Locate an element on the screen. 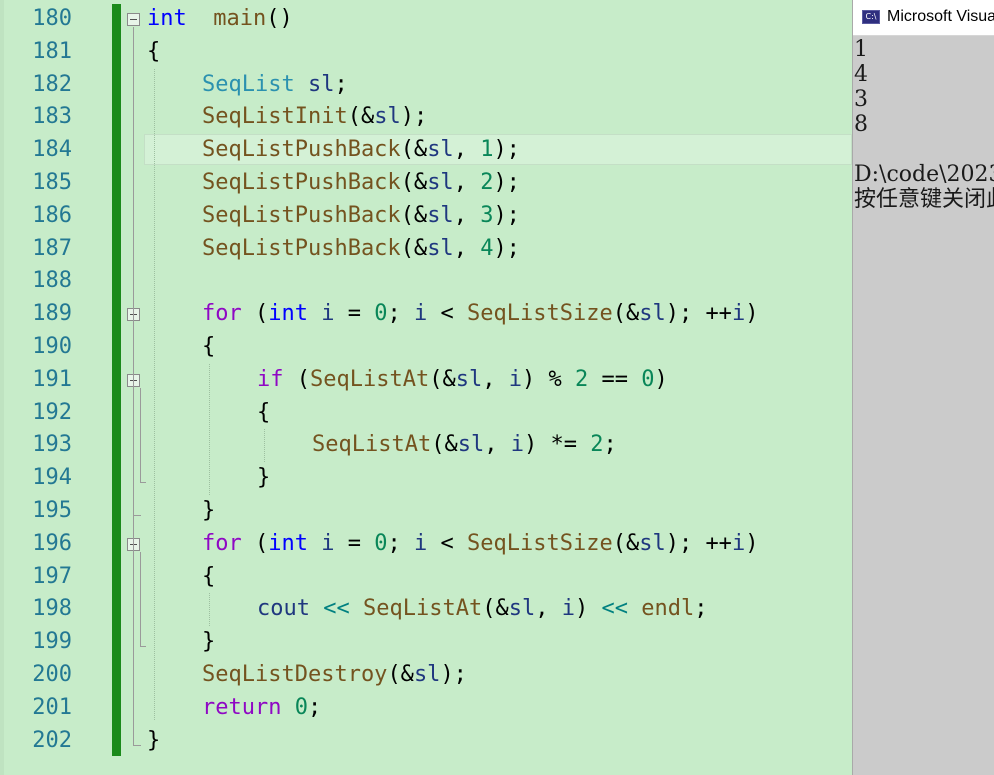  code-line: 183 SeqListInit(&sl); is located at coordinates (426, 117).